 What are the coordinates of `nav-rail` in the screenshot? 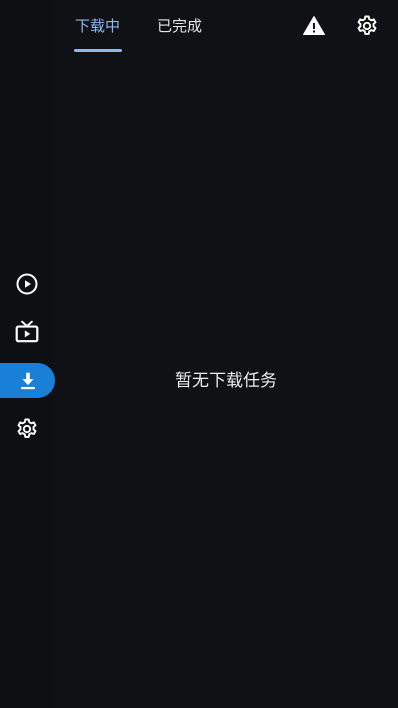 It's located at (27, 354).